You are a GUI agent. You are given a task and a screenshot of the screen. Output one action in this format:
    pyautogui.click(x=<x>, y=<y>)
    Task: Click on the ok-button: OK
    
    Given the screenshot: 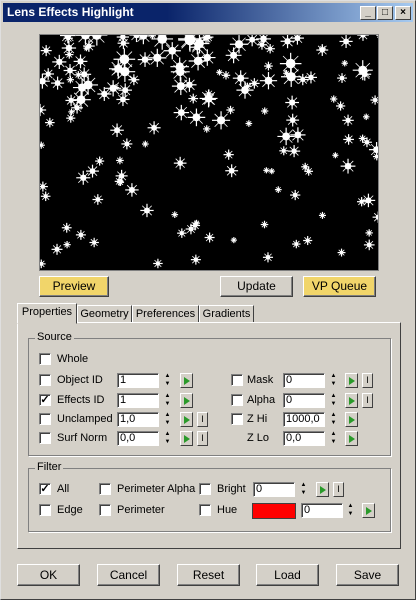 What is the action you would take?
    pyautogui.click(x=48, y=575)
    